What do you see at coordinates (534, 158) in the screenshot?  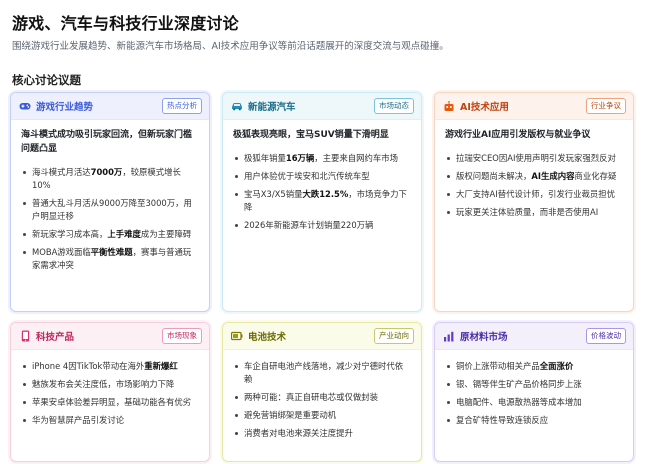 I see `list-item: 拉瑞安CEO因AI使用声明引发玩家强烈反对` at bounding box center [534, 158].